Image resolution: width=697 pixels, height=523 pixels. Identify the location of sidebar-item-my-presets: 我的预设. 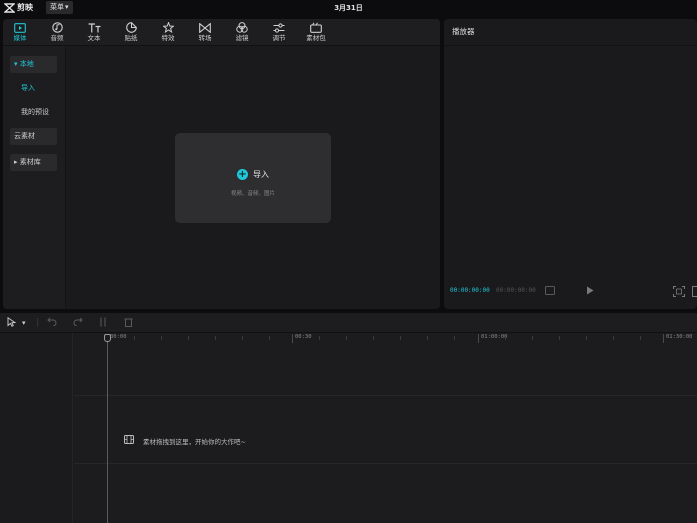
(33, 112).